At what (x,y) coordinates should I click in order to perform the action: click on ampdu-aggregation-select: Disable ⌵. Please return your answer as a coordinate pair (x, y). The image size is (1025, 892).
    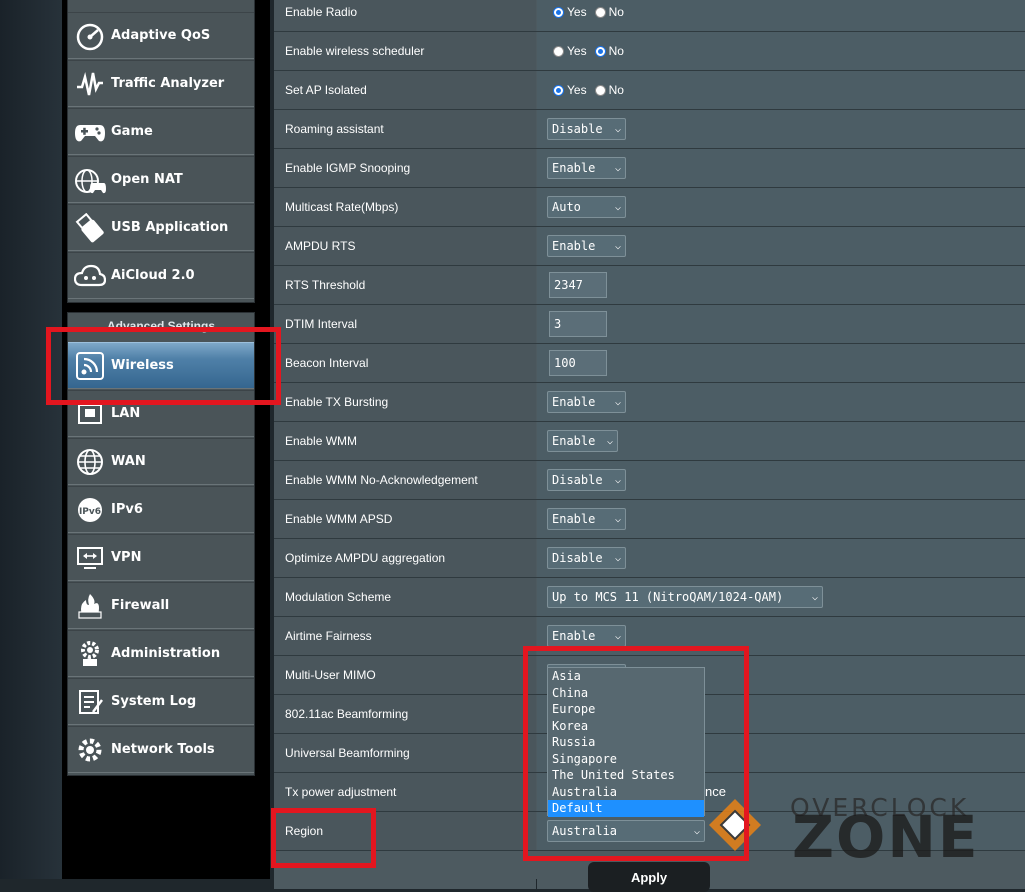
    Looking at the image, I should click on (586, 558).